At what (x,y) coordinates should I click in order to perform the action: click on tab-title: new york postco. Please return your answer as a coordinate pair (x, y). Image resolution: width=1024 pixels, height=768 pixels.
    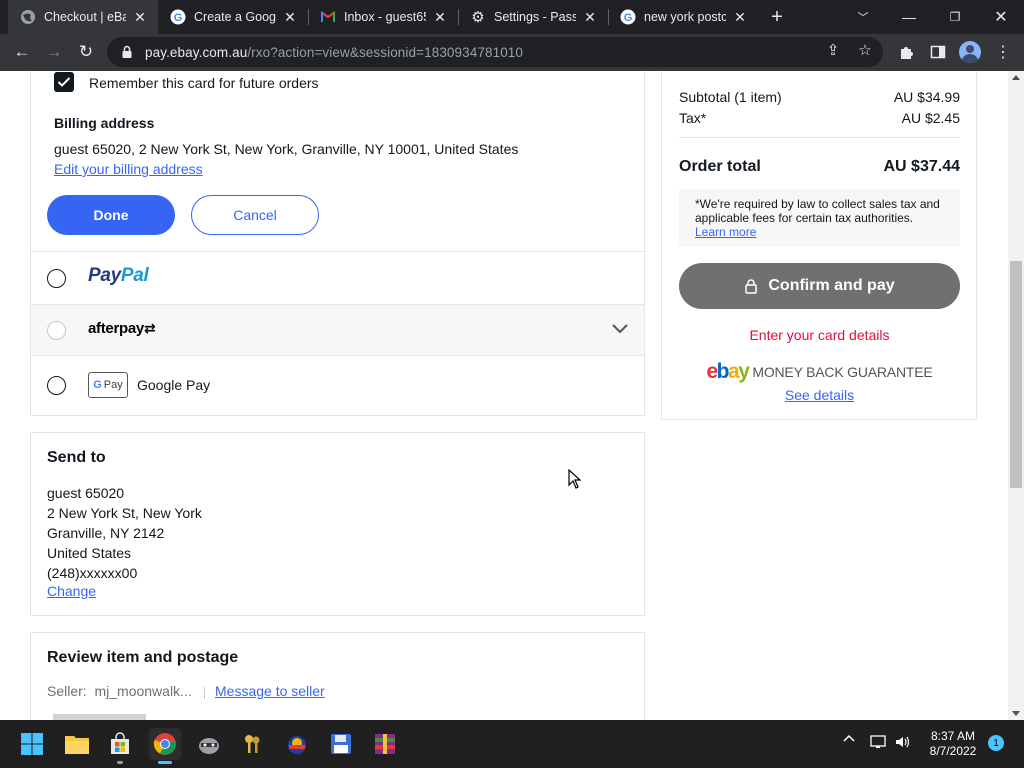
    Looking at the image, I should click on (685, 17).